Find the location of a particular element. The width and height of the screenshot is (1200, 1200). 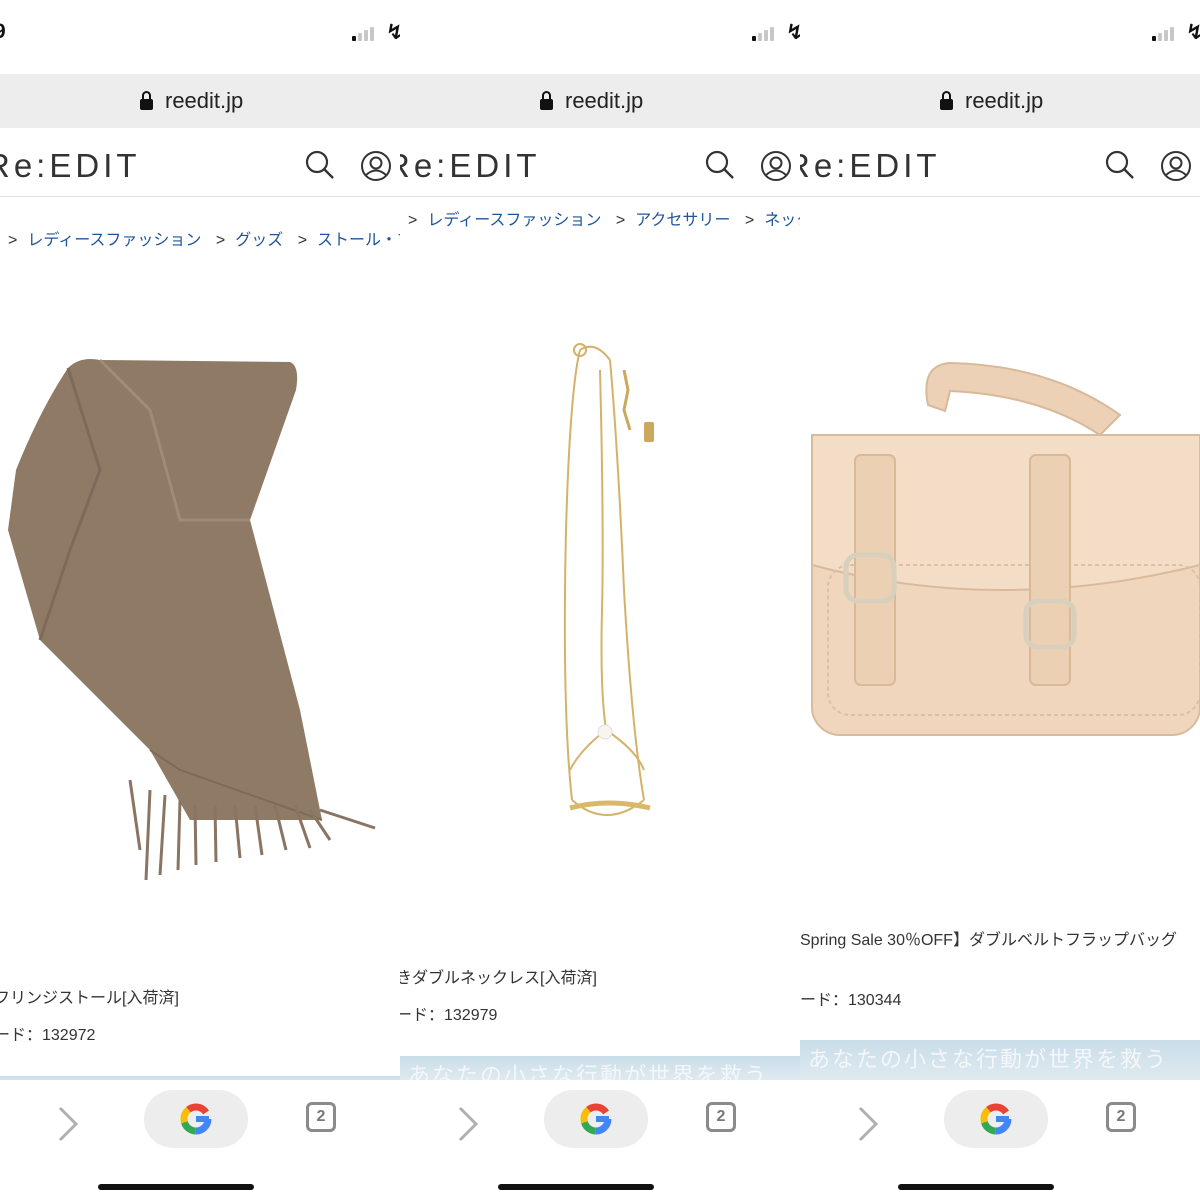

status-time: 9 is located at coordinates (3, 32).